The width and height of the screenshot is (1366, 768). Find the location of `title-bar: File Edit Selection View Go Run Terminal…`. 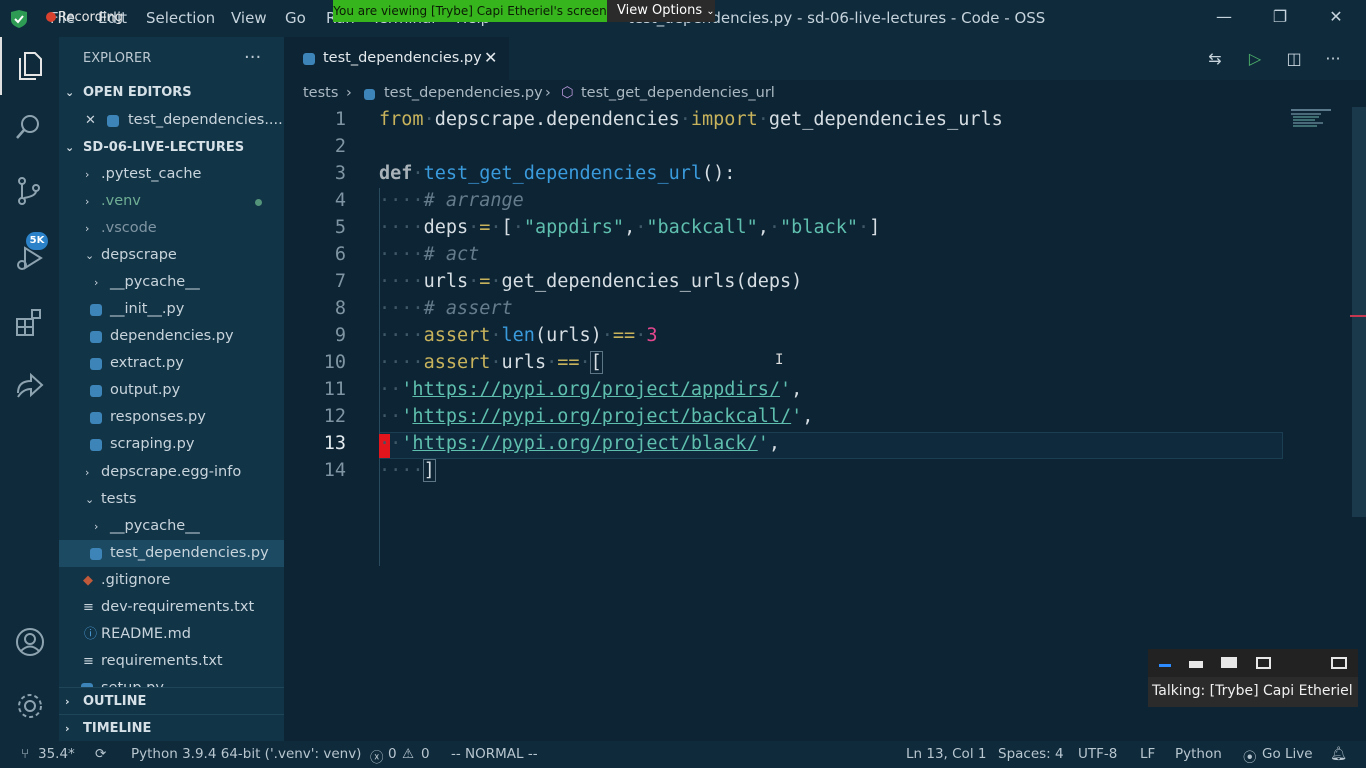

title-bar: File Edit Selection View Go Run Terminal… is located at coordinates (683, 18).